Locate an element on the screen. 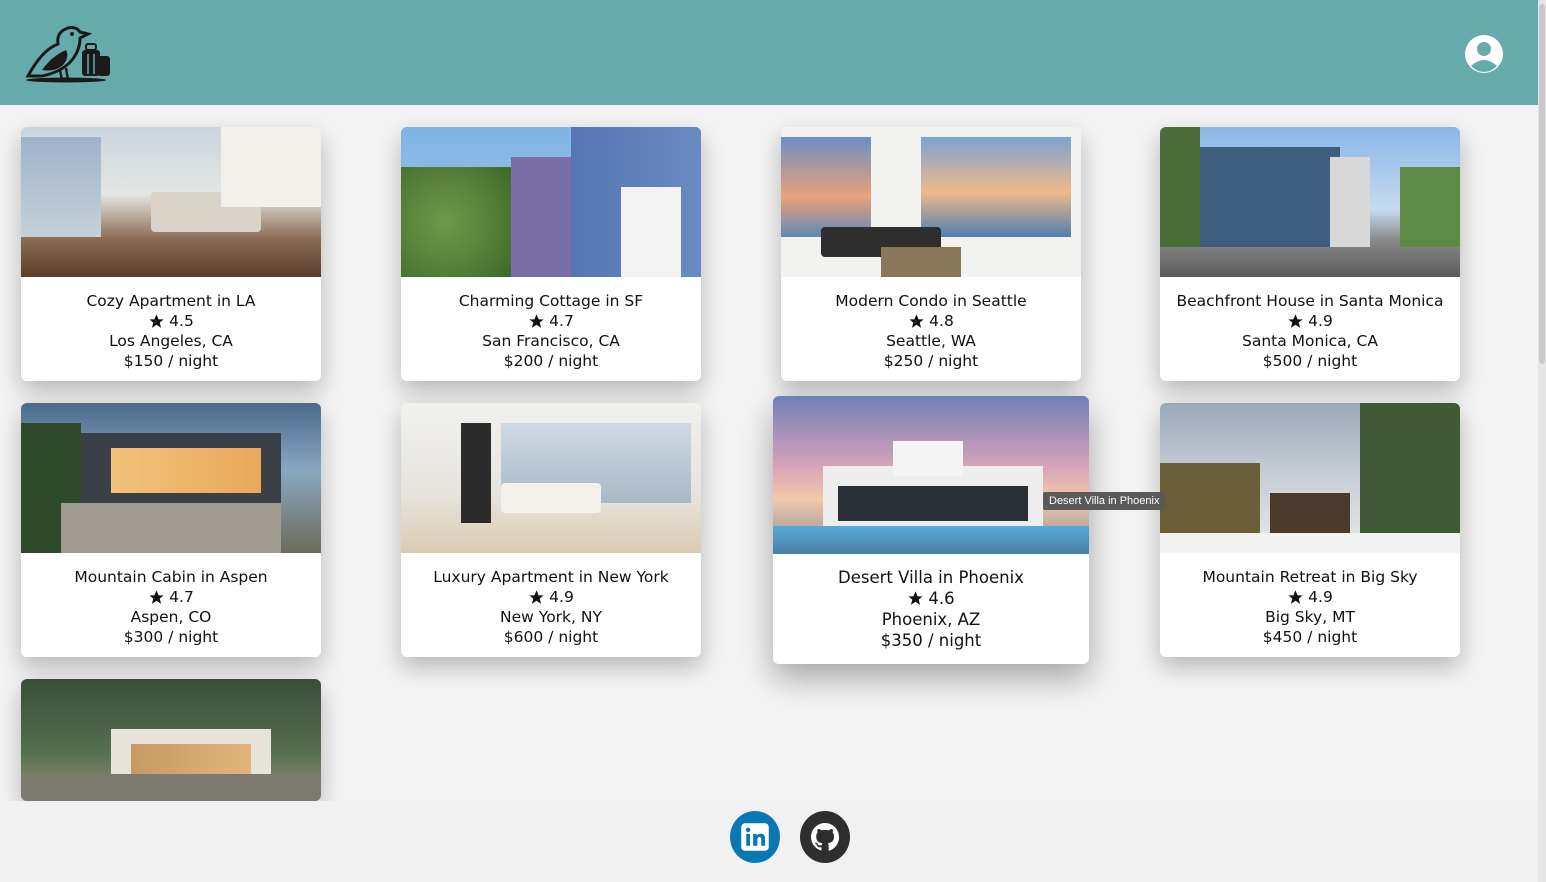 The width and height of the screenshot is (1546, 882). listing-title: Luxury Apartment in New York is located at coordinates (551, 577).